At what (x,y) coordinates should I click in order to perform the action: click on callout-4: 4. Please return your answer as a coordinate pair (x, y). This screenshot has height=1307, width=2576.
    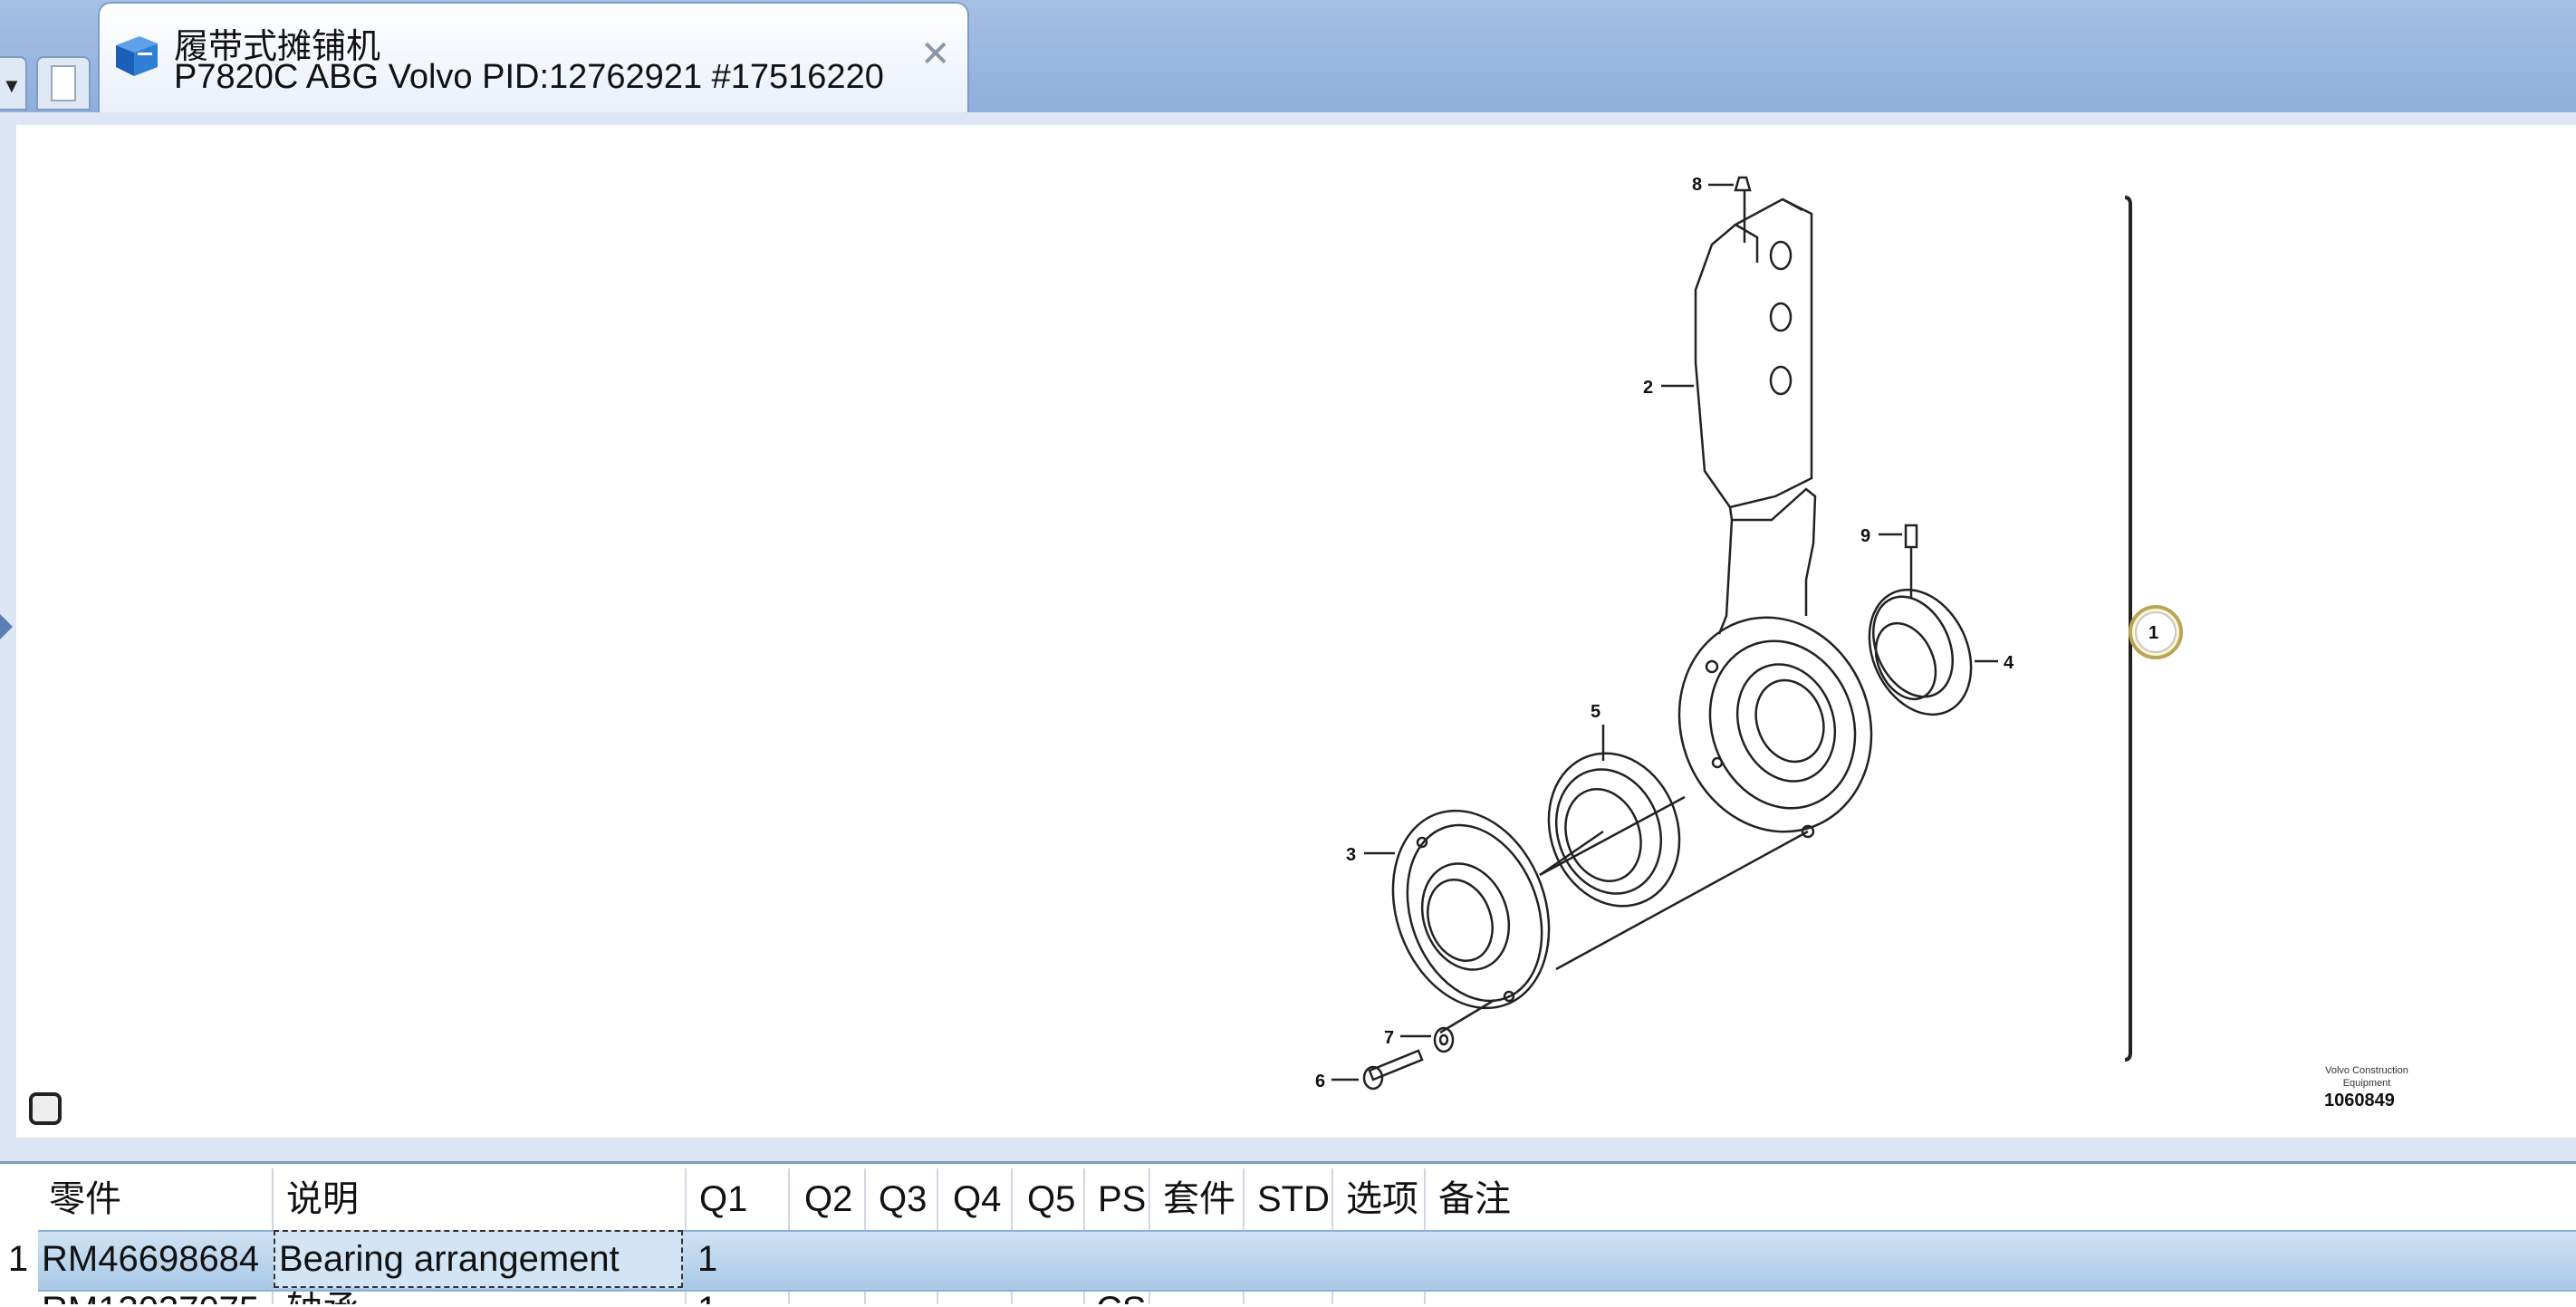
    Looking at the image, I should click on (2009, 663).